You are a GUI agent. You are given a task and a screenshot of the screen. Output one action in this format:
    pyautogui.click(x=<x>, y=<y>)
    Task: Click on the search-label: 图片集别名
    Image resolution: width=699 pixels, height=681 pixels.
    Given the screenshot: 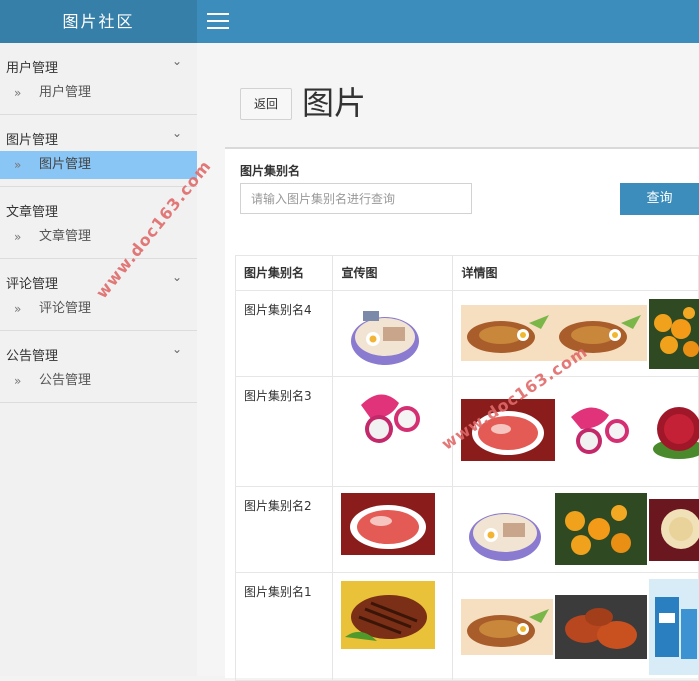 What is the action you would take?
    pyautogui.click(x=270, y=171)
    